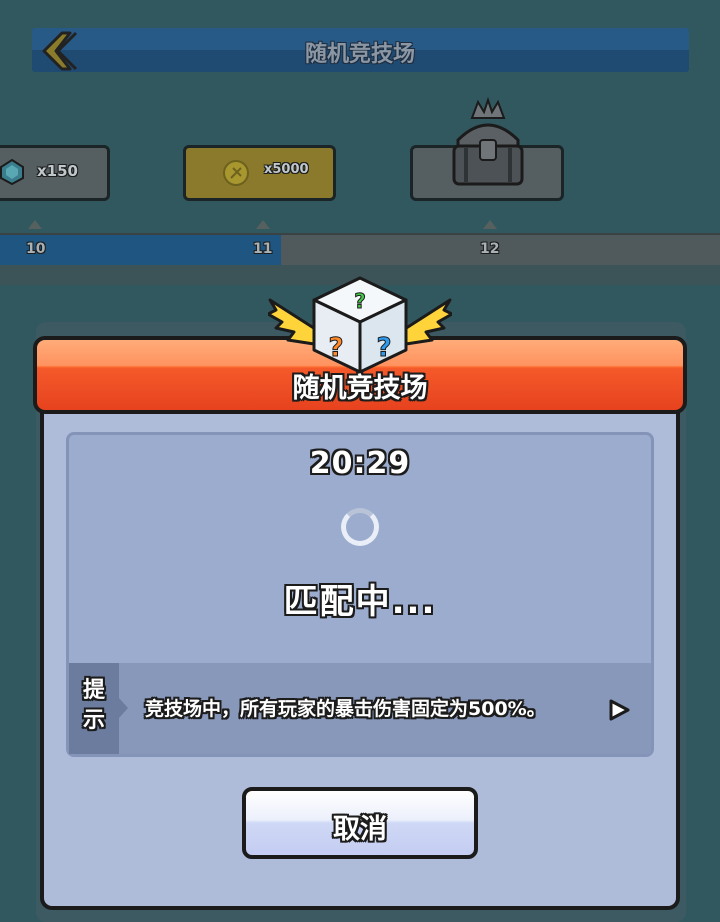  What do you see at coordinates (57, 171) in the screenshot?
I see `reward-gems-label: x150` at bounding box center [57, 171].